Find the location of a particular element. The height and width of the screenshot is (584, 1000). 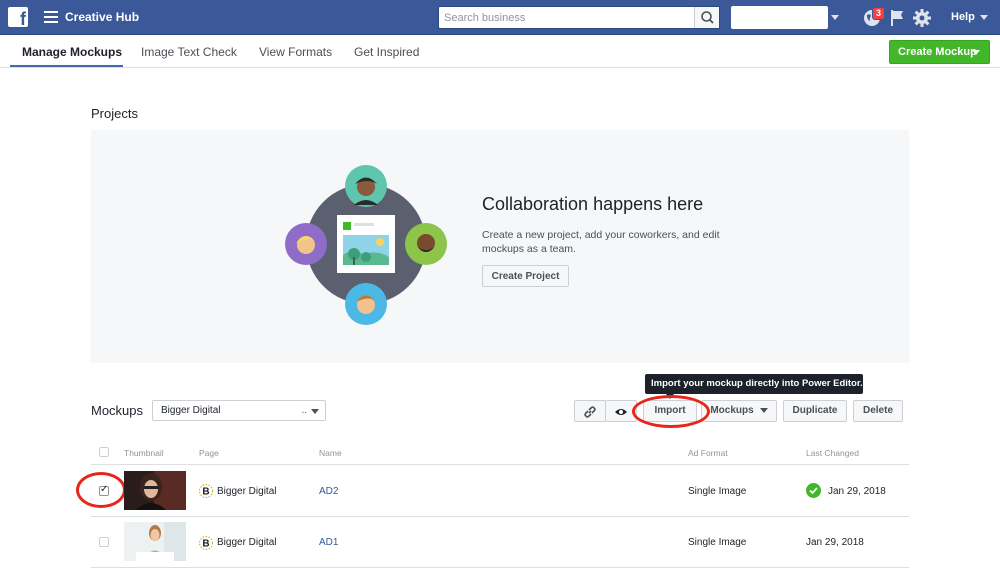

page-filter-value: Bigger Digital is located at coordinates (191, 410).